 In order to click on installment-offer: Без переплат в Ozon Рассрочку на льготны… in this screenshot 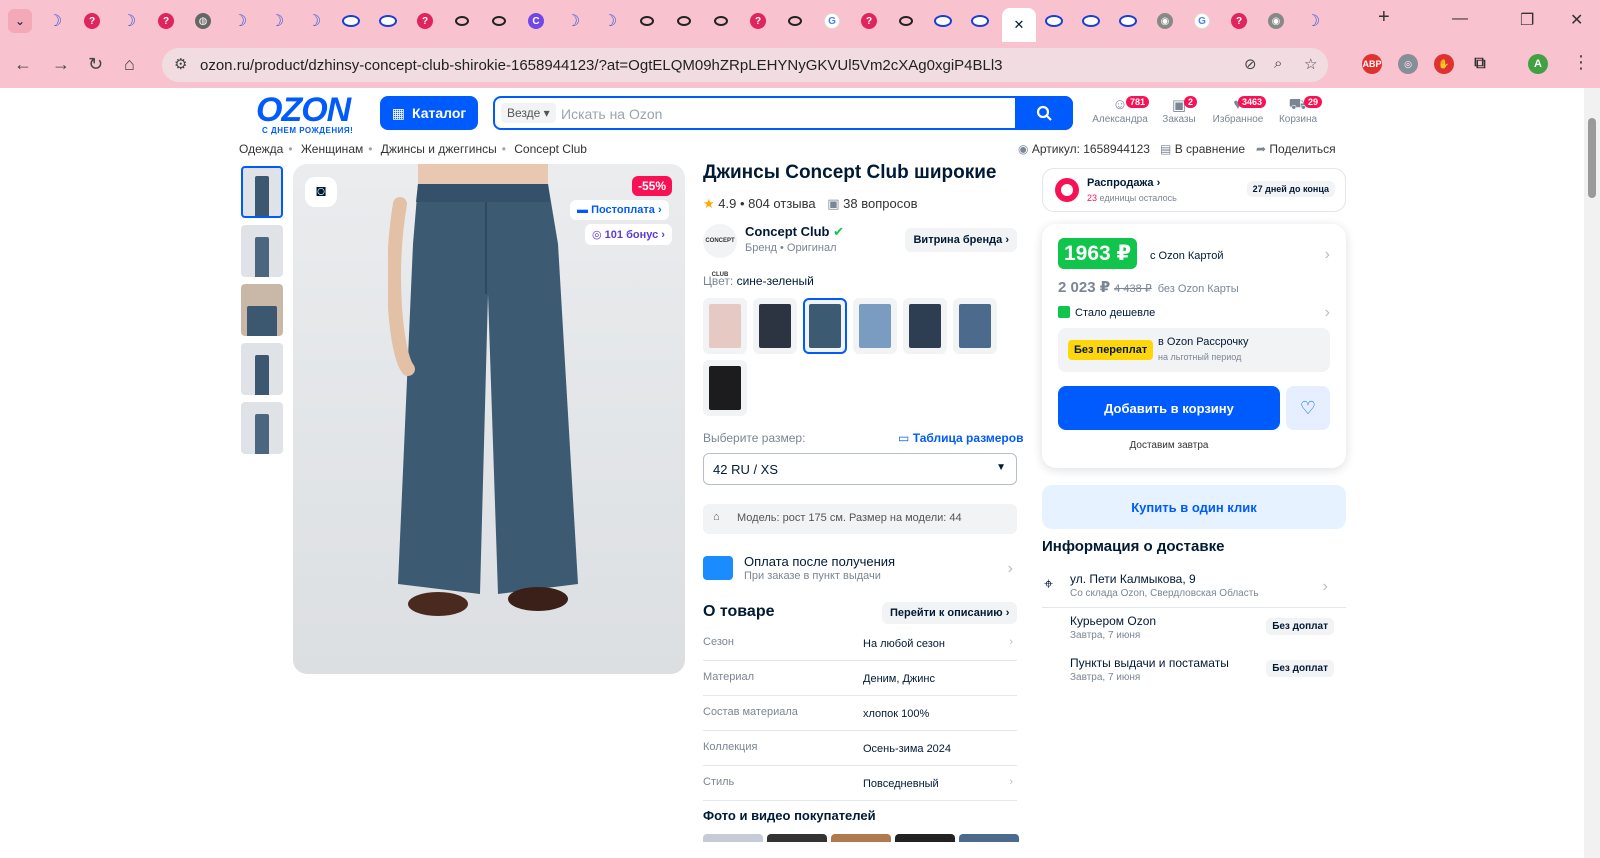, I will do `click(1194, 350)`.